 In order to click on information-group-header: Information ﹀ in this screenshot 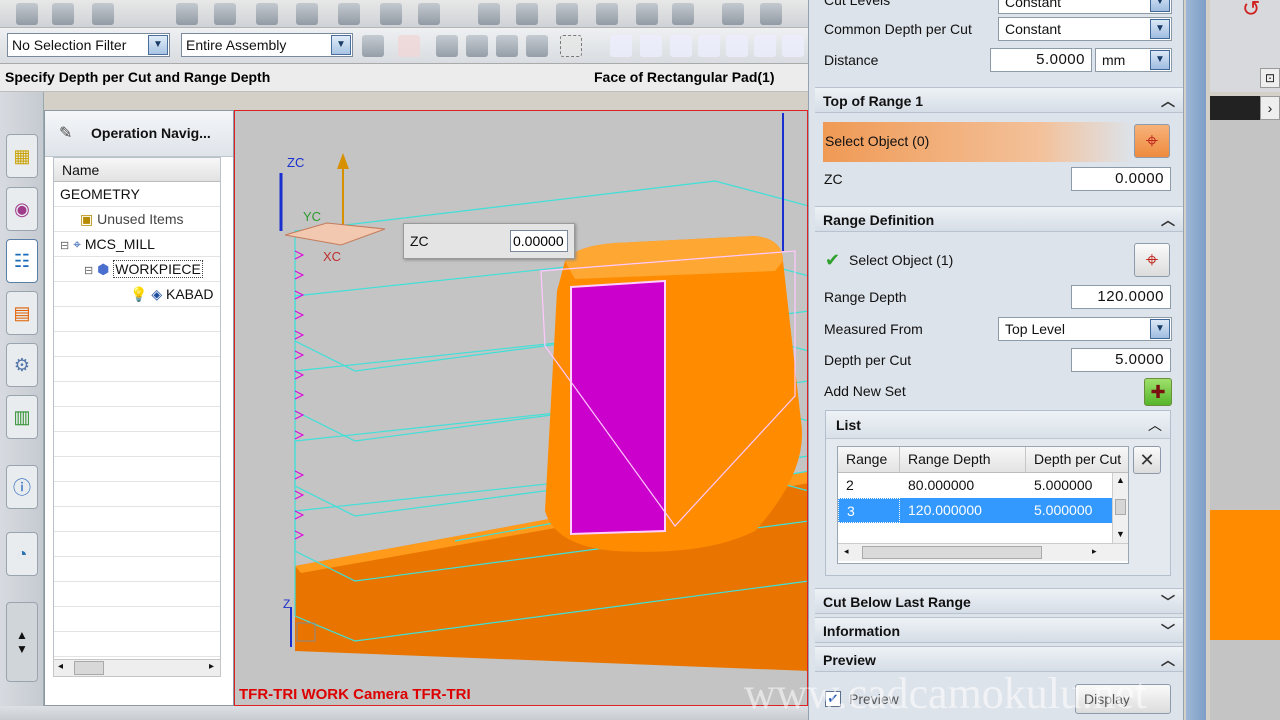, I will do `click(999, 630)`.